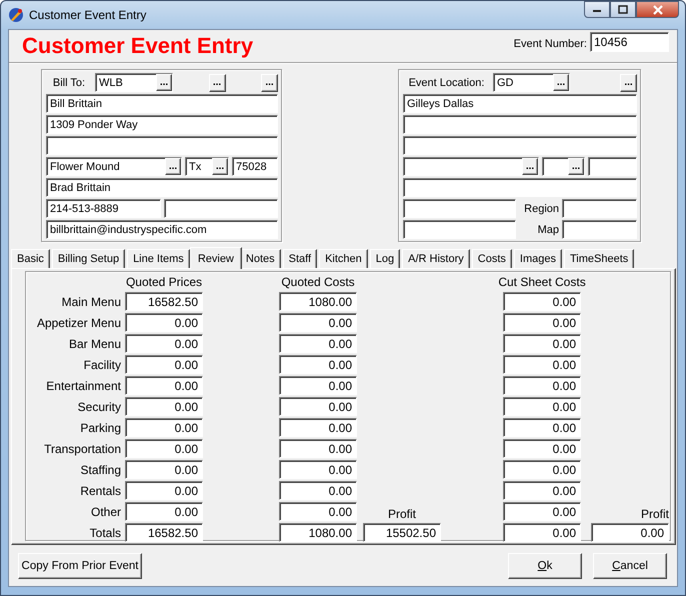 This screenshot has width=686, height=596. What do you see at coordinates (104, 533) in the screenshot?
I see `row-label: Totals` at bounding box center [104, 533].